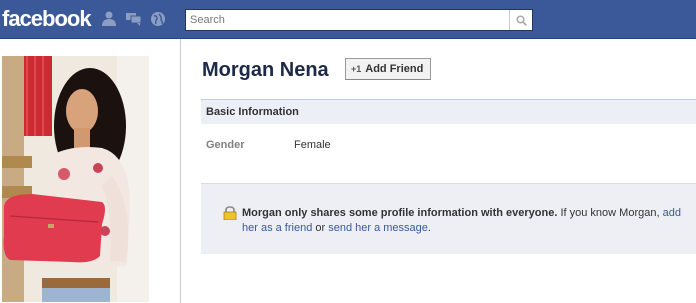 The width and height of the screenshot is (696, 303). Describe the element at coordinates (109, 18) in the screenshot. I see `friend-requests-icon` at that location.